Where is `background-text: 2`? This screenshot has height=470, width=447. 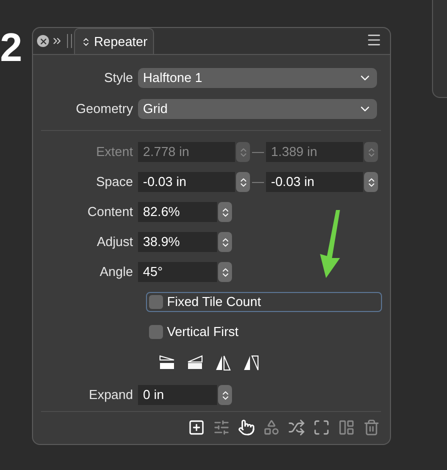 background-text: 2 is located at coordinates (11, 48).